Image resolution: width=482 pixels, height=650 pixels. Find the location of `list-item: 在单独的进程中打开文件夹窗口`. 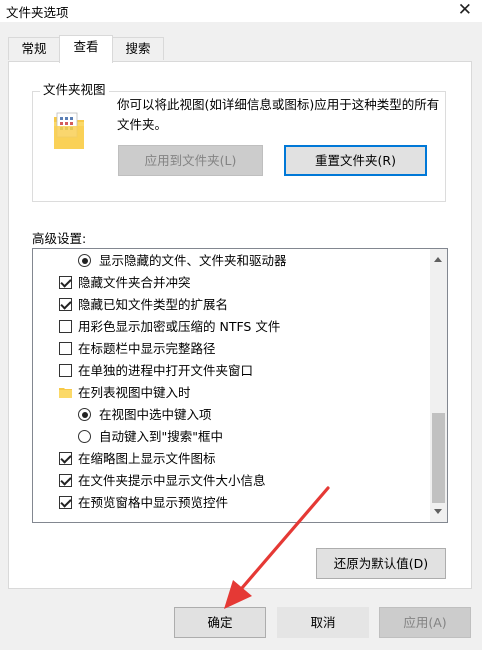

list-item: 在单独的进程中打开文件夹窗口 is located at coordinates (232, 371).